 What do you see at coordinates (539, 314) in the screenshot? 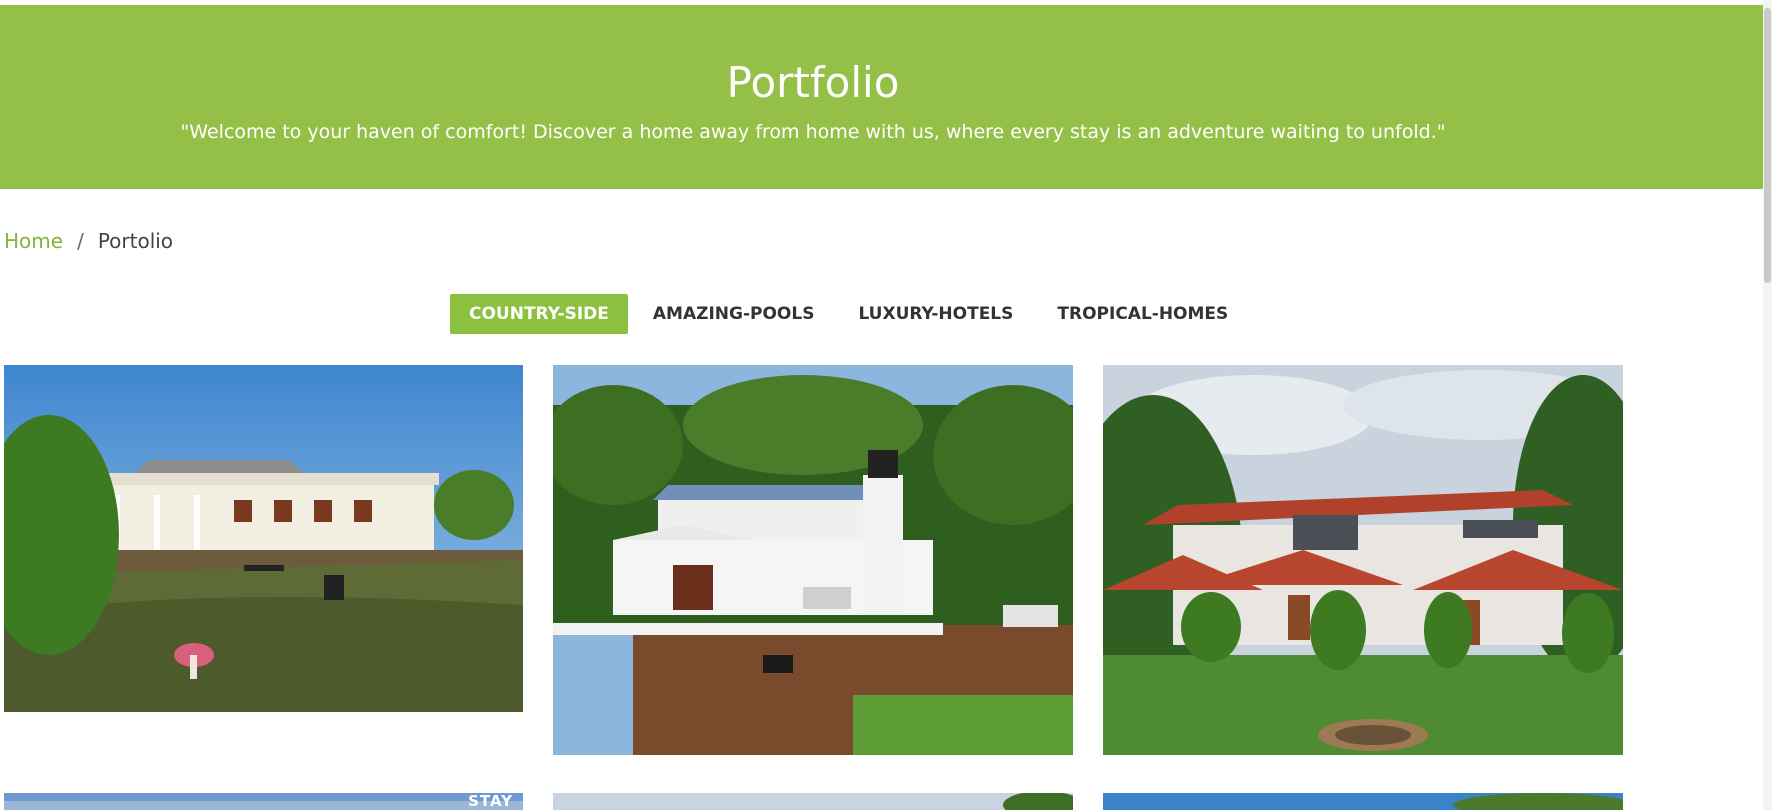
I see `filter-country-side: COUNTRY-SIDE` at bounding box center [539, 314].